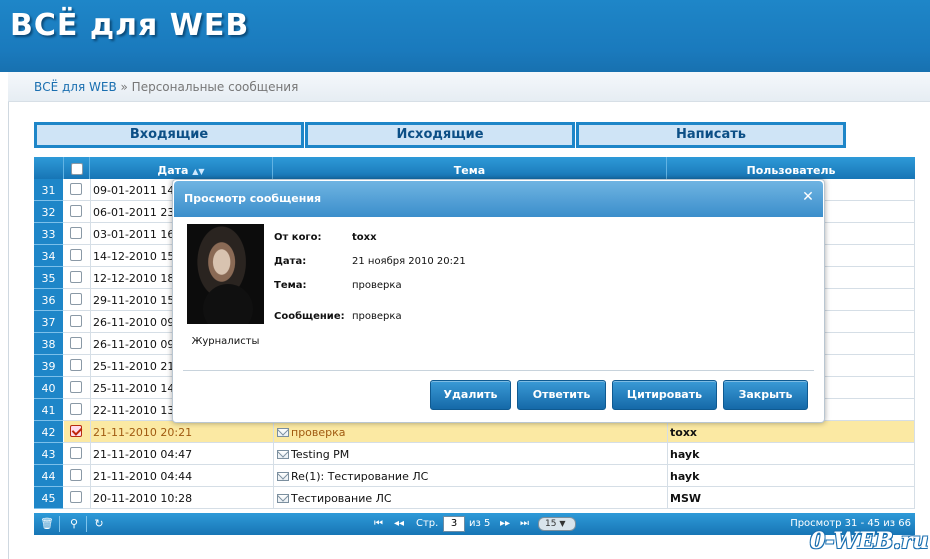 Image resolution: width=930 pixels, height=559 pixels. What do you see at coordinates (181, 498) in the screenshot?
I see `row-date: 20-11-2010 10:28` at bounding box center [181, 498].